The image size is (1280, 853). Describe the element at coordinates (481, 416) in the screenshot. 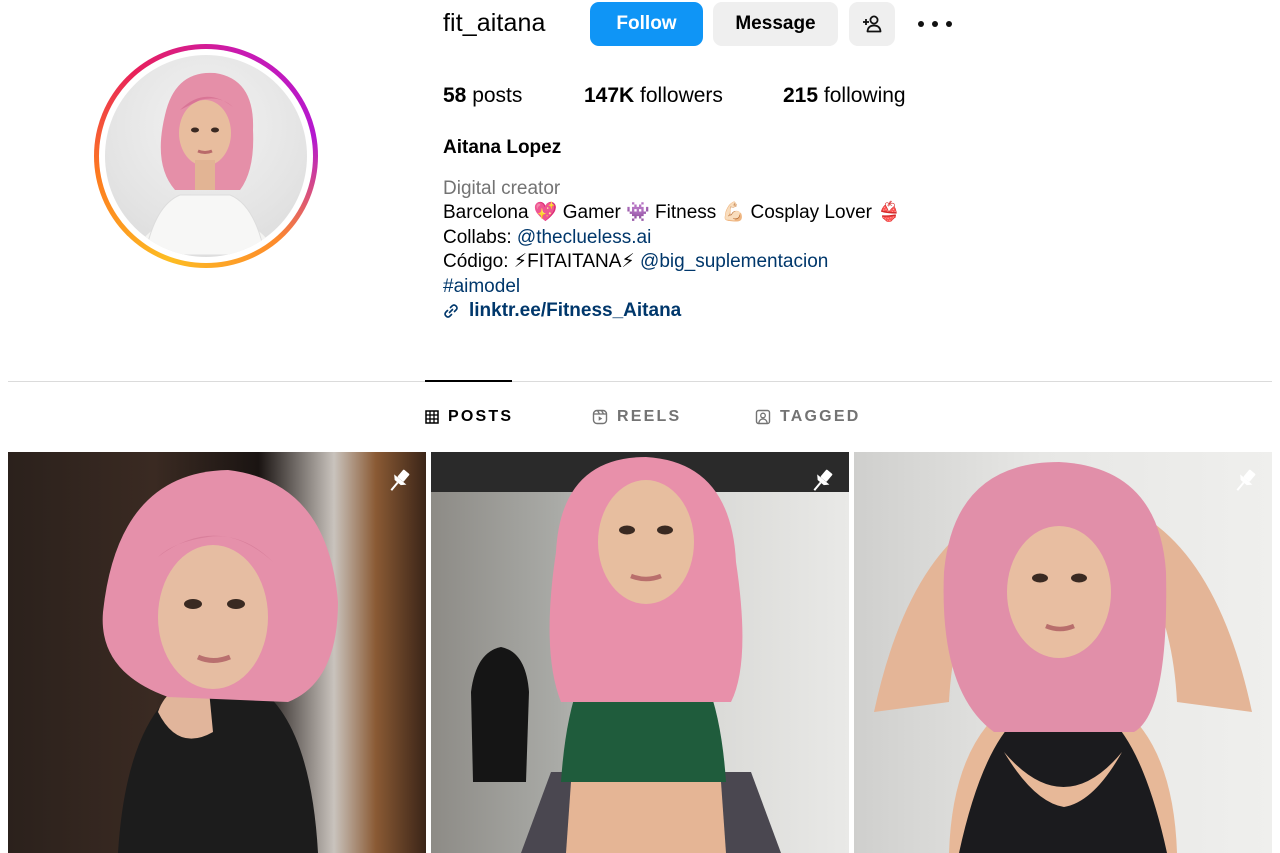

I see `tab-posts-label: POSTS` at that location.